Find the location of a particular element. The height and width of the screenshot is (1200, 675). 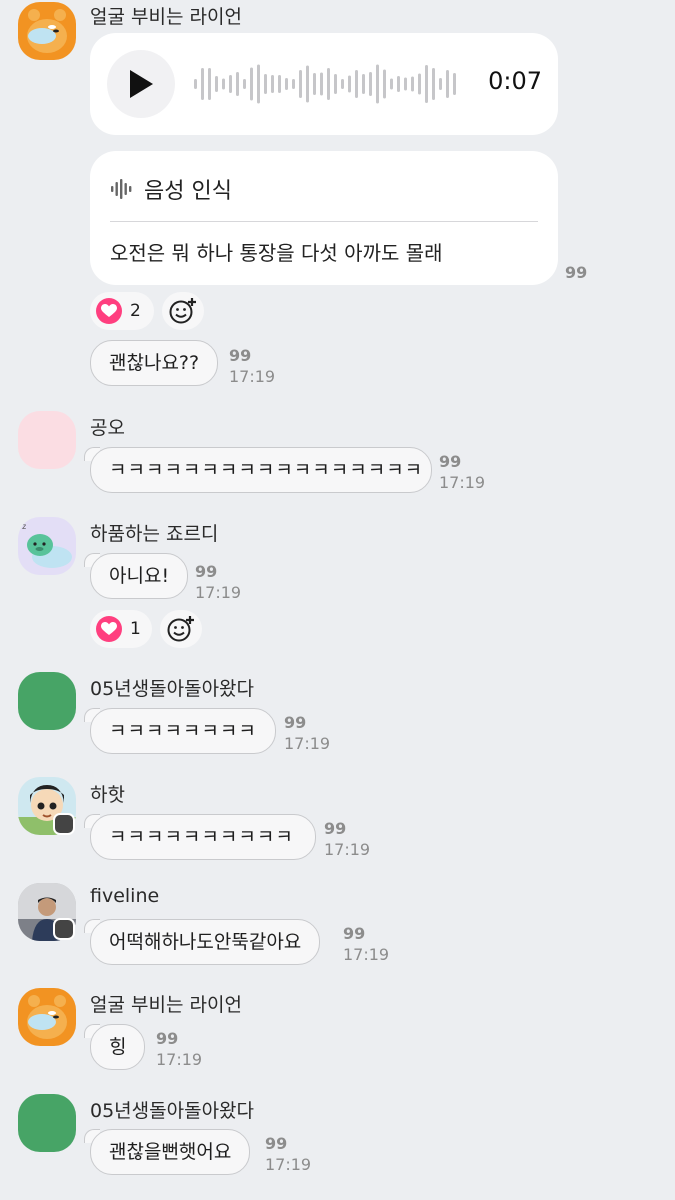

stt-label: 음성 인식 is located at coordinates (188, 191).